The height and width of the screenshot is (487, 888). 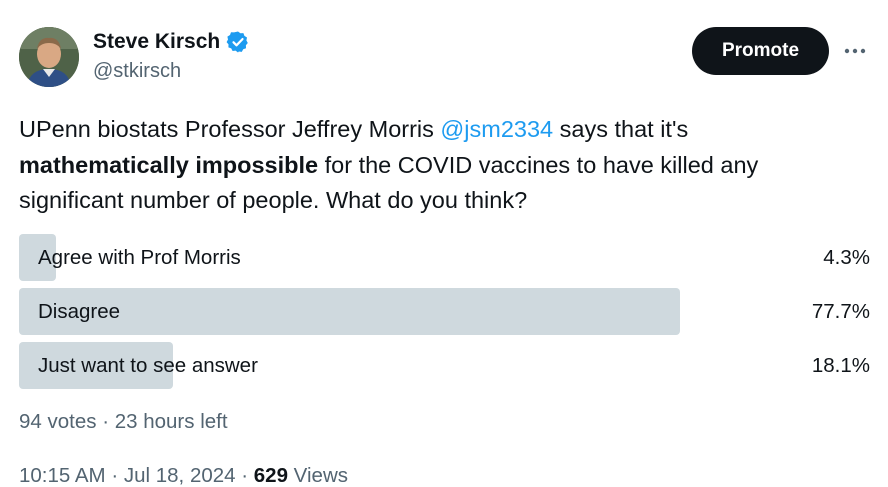 I want to click on avatar-photo, so click(x=49, y=57).